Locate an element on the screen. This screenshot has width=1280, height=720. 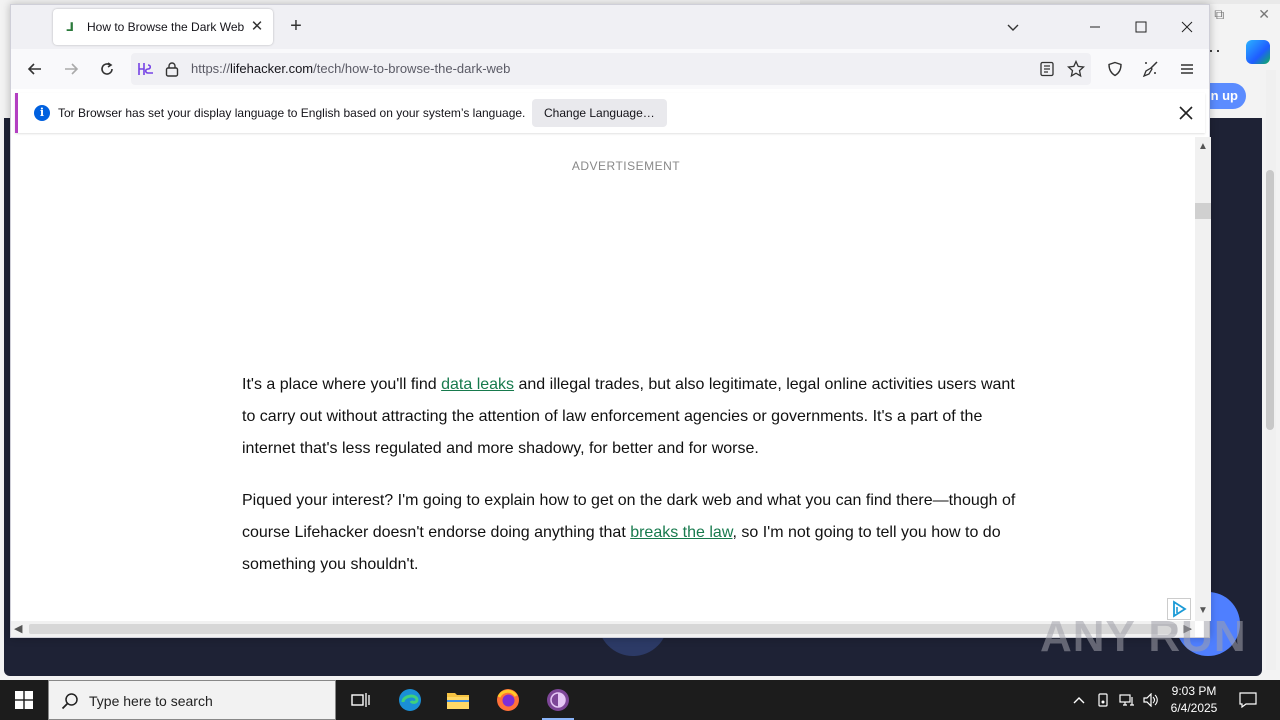
taskbar-search-input: Type here to search is located at coordinates (192, 700).